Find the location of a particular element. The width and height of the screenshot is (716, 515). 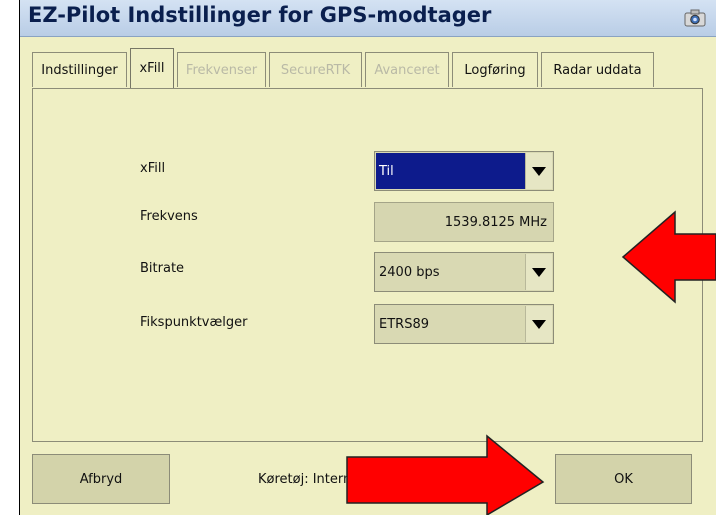

arrow-right-icon is located at coordinates (445, 474).